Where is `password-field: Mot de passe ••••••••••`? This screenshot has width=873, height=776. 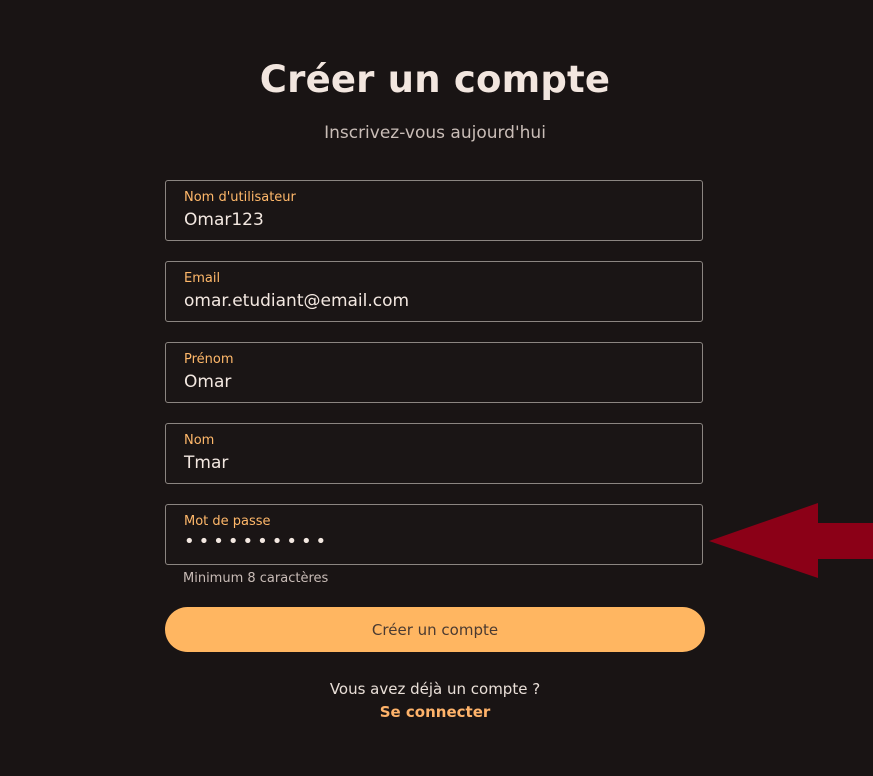
password-field: Mot de passe •••••••••• is located at coordinates (434, 534).